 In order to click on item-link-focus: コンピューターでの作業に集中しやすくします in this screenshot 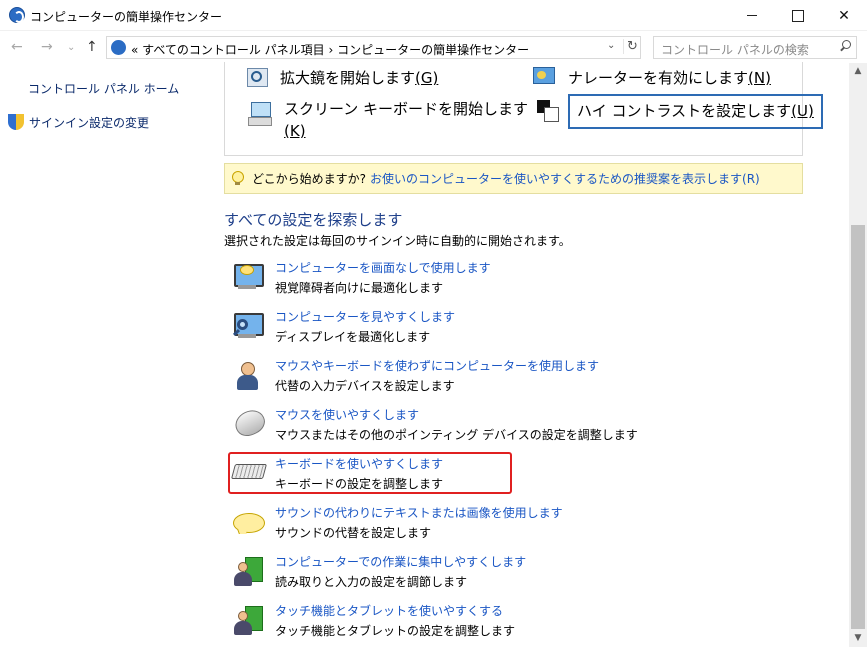, I will do `click(400, 561)`.